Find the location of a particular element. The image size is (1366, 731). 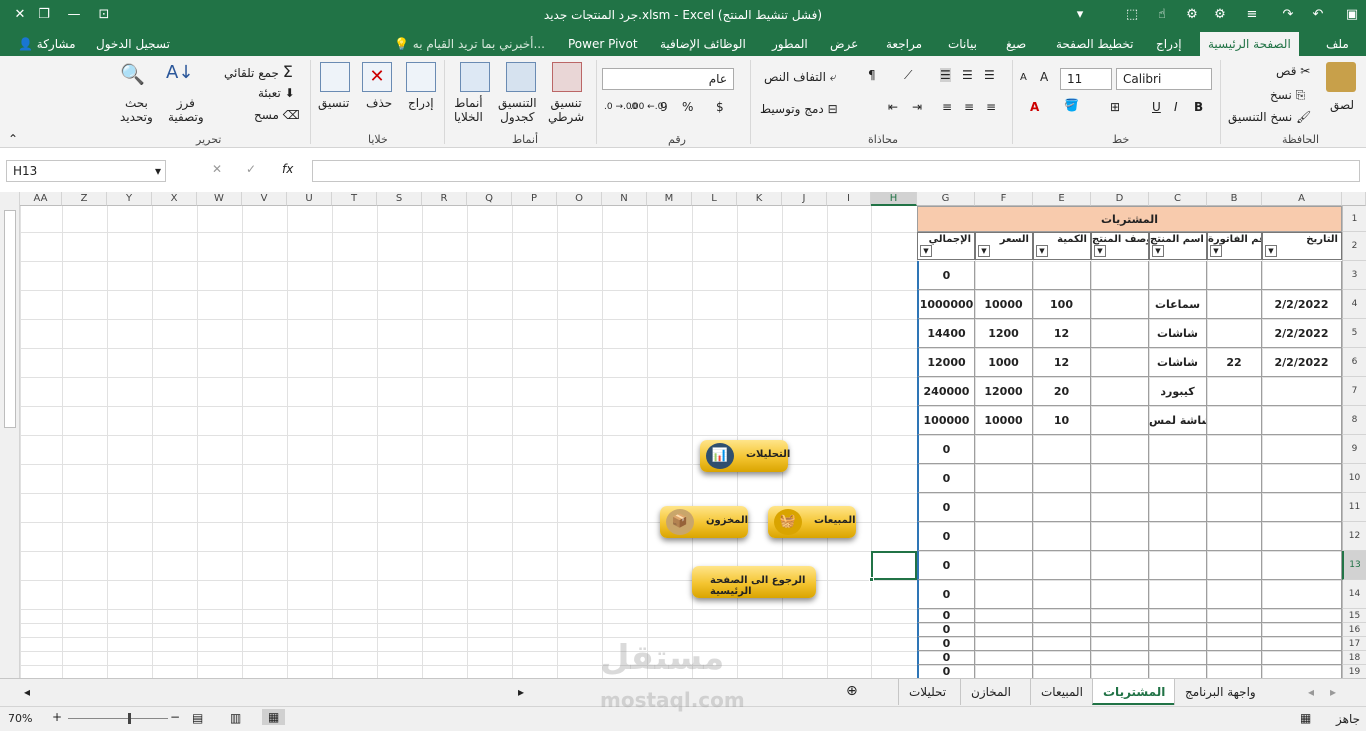

align-top-icon: ☰ is located at coordinates (989, 75).